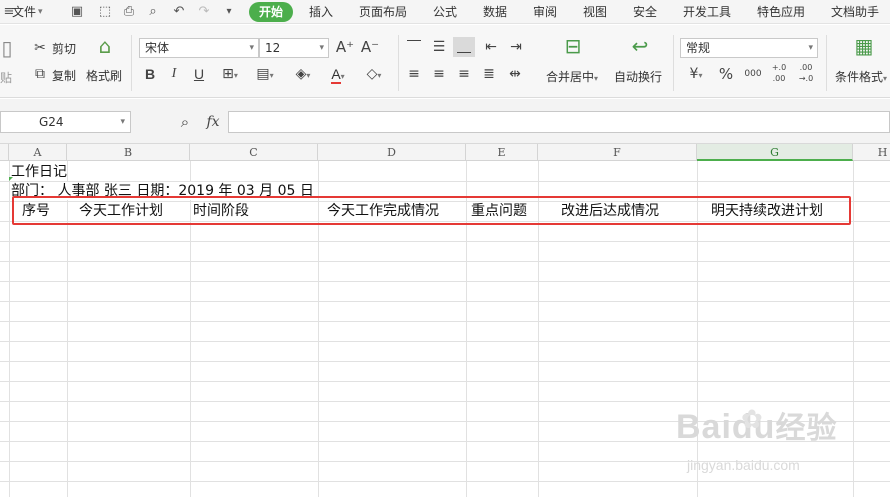  Describe the element at coordinates (806, 73) in the screenshot. I see `decrease-decimal-button: .00 →.0` at that location.